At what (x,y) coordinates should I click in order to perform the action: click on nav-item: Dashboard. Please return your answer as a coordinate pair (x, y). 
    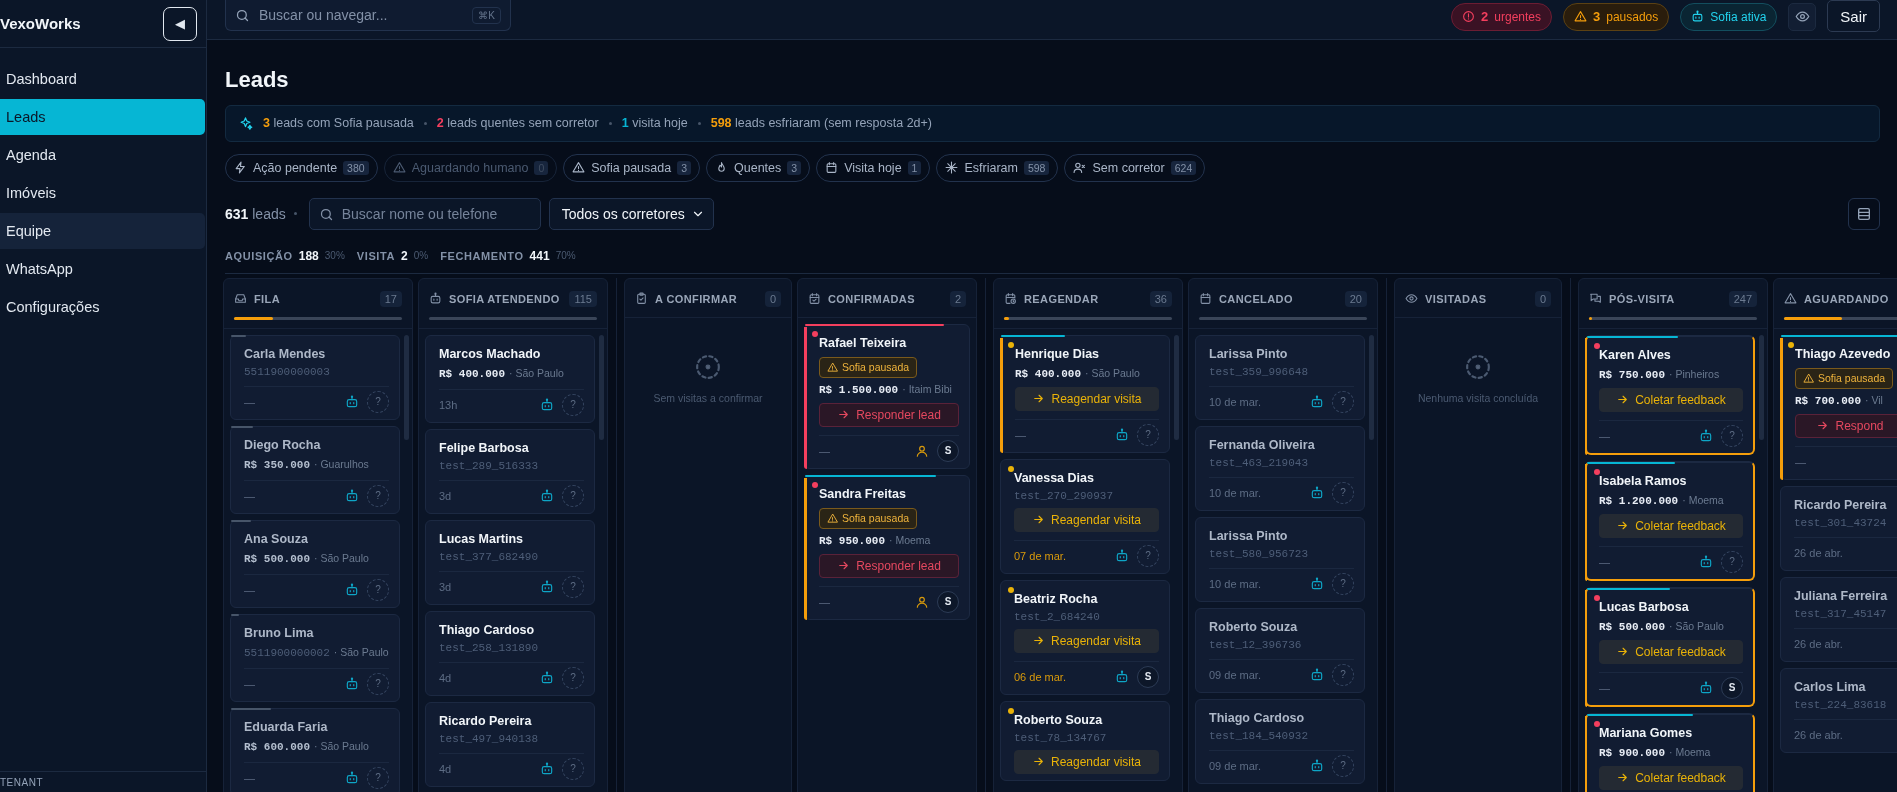
    Looking at the image, I should click on (102, 79).